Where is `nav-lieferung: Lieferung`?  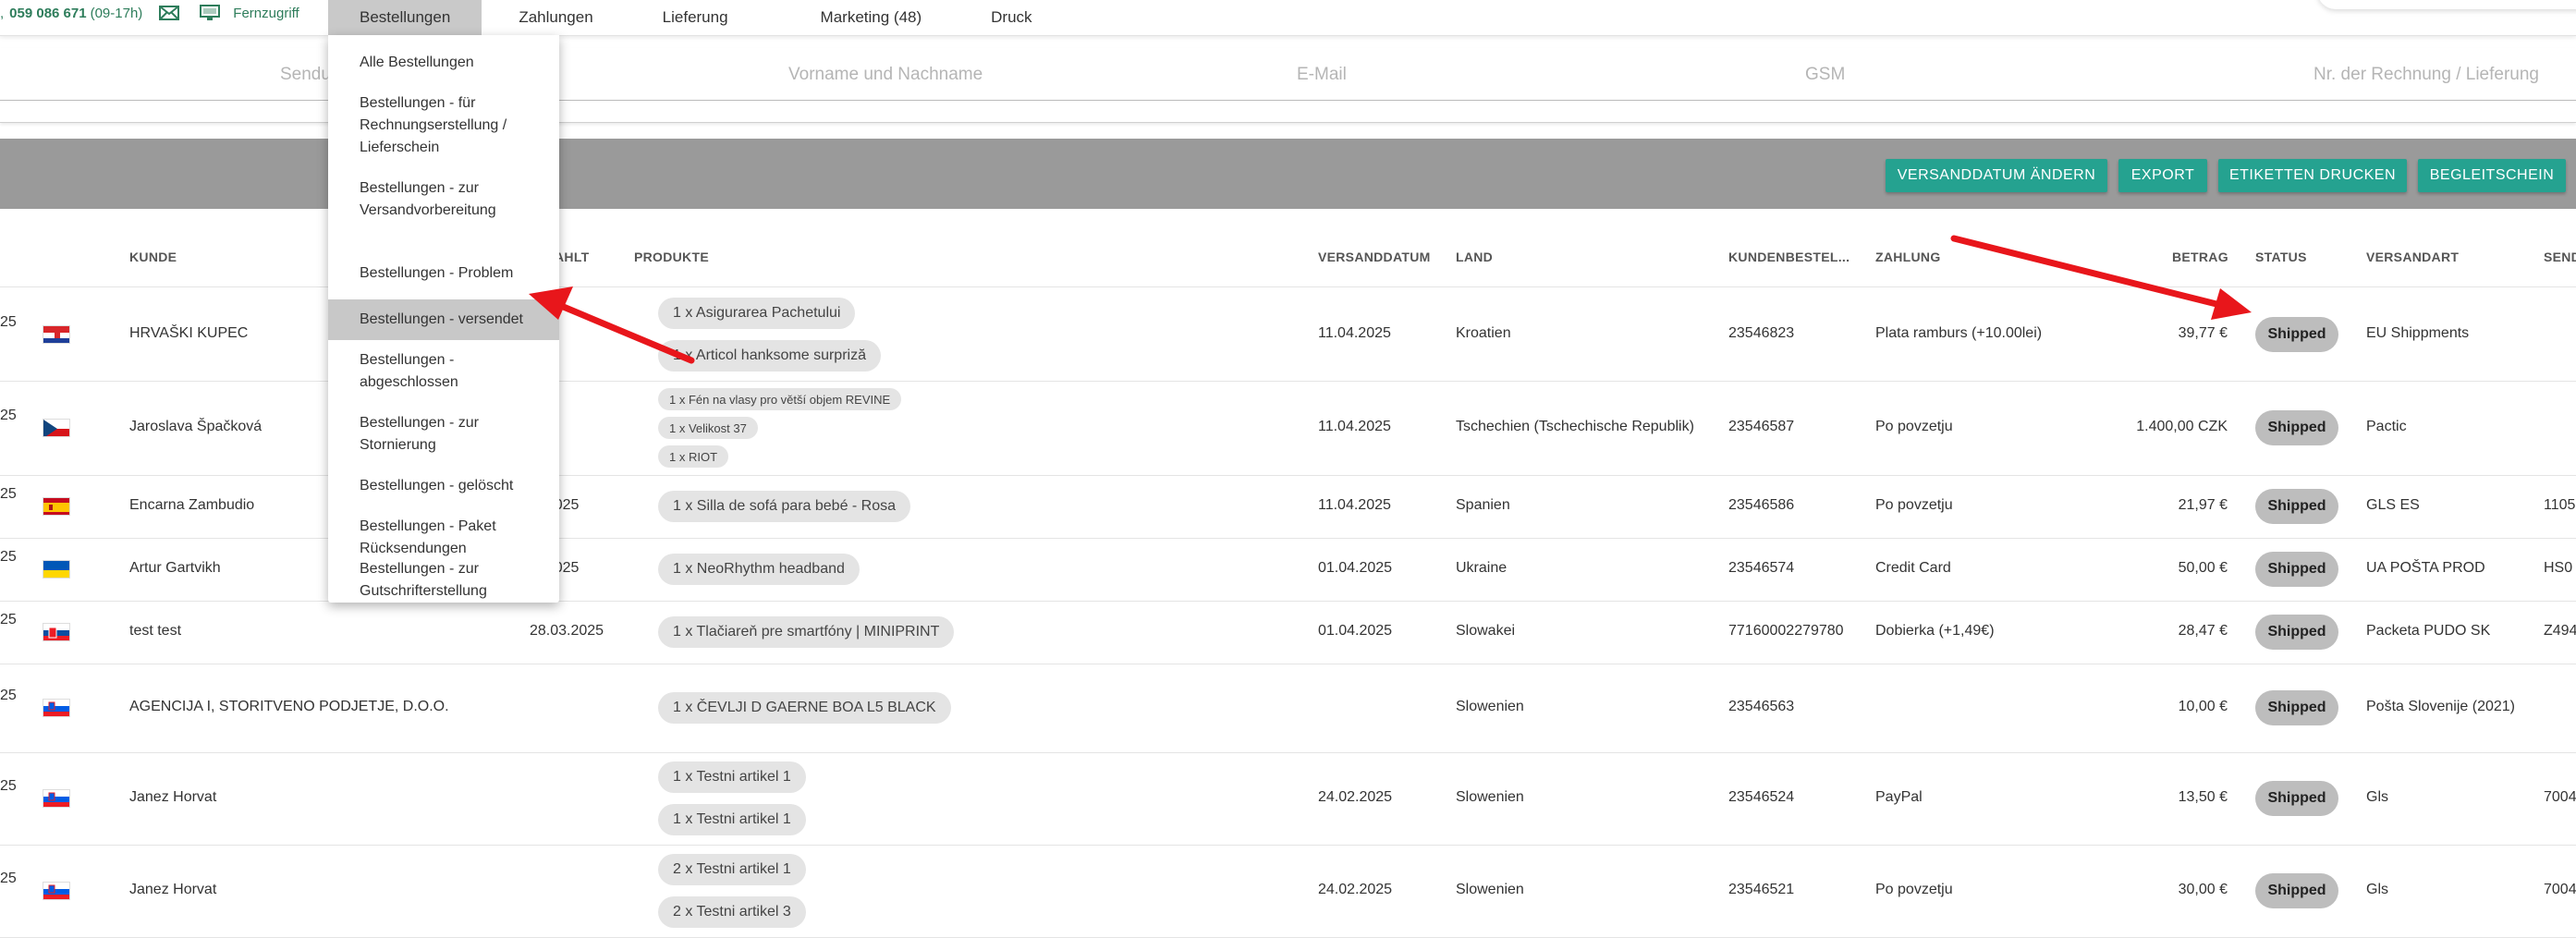 nav-lieferung: Lieferung is located at coordinates (695, 17).